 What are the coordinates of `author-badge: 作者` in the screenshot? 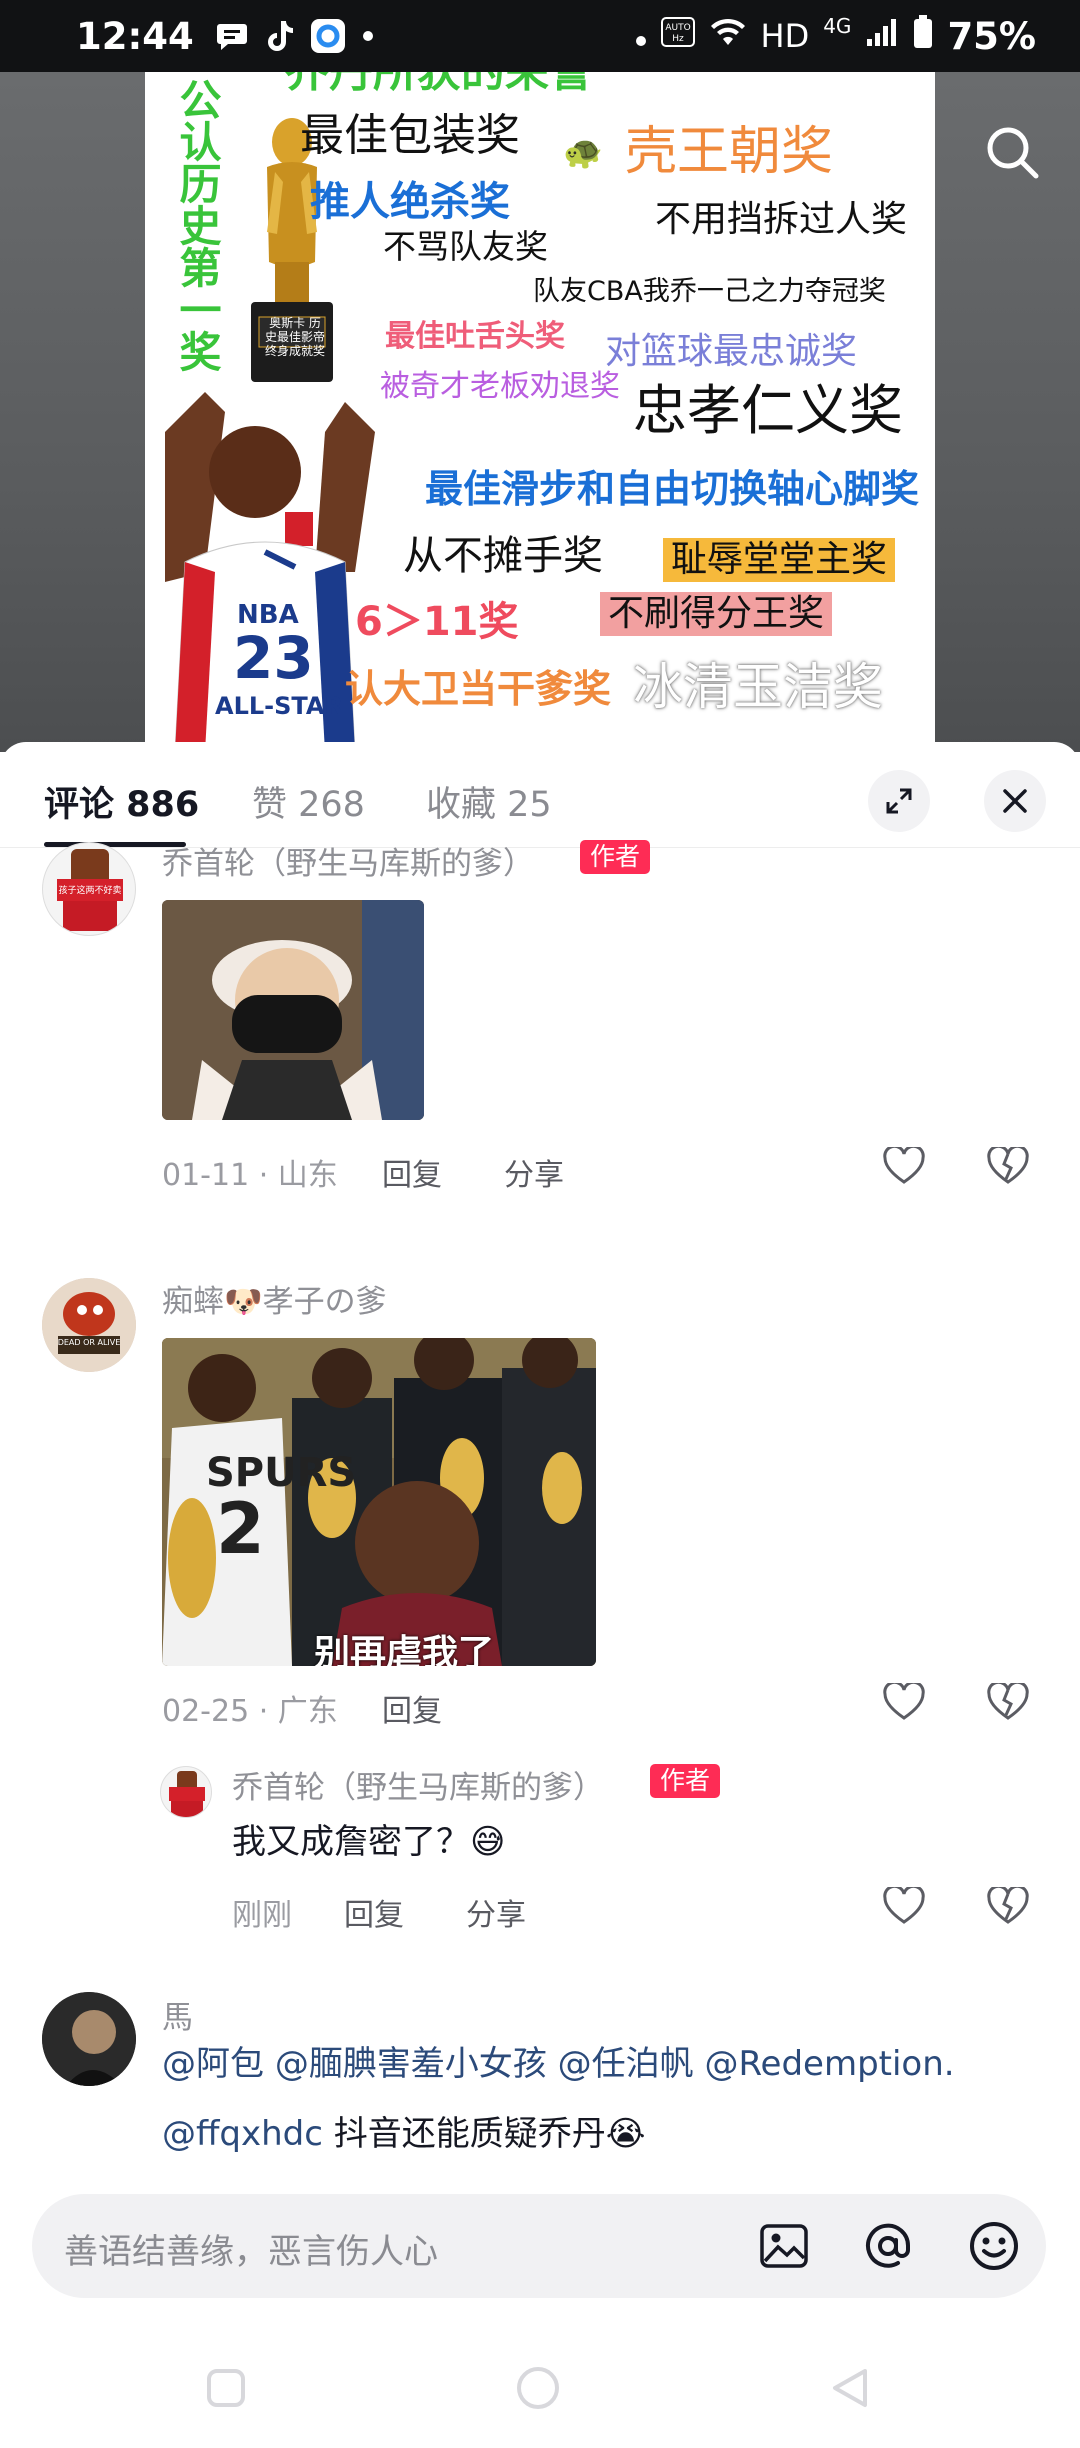 It's located at (615, 857).